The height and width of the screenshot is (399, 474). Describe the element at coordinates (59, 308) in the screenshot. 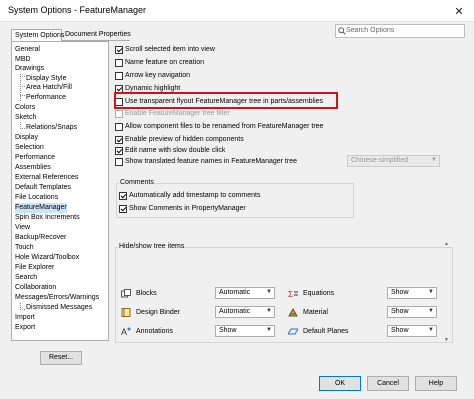

I see `tree-item-dismissed-messages: Dismissed Messages` at that location.